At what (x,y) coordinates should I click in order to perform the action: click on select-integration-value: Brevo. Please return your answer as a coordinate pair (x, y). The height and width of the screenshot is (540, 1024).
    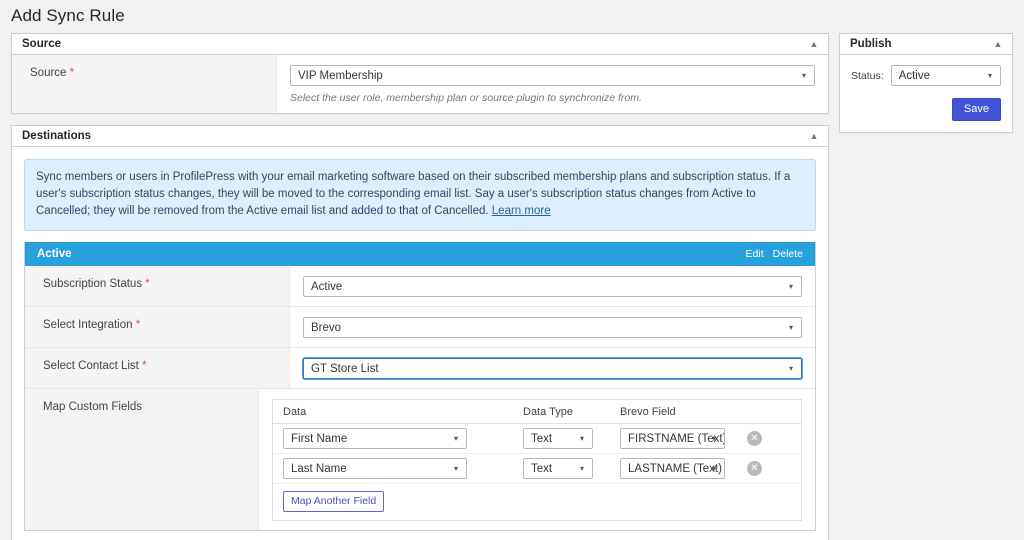
    Looking at the image, I should click on (326, 327).